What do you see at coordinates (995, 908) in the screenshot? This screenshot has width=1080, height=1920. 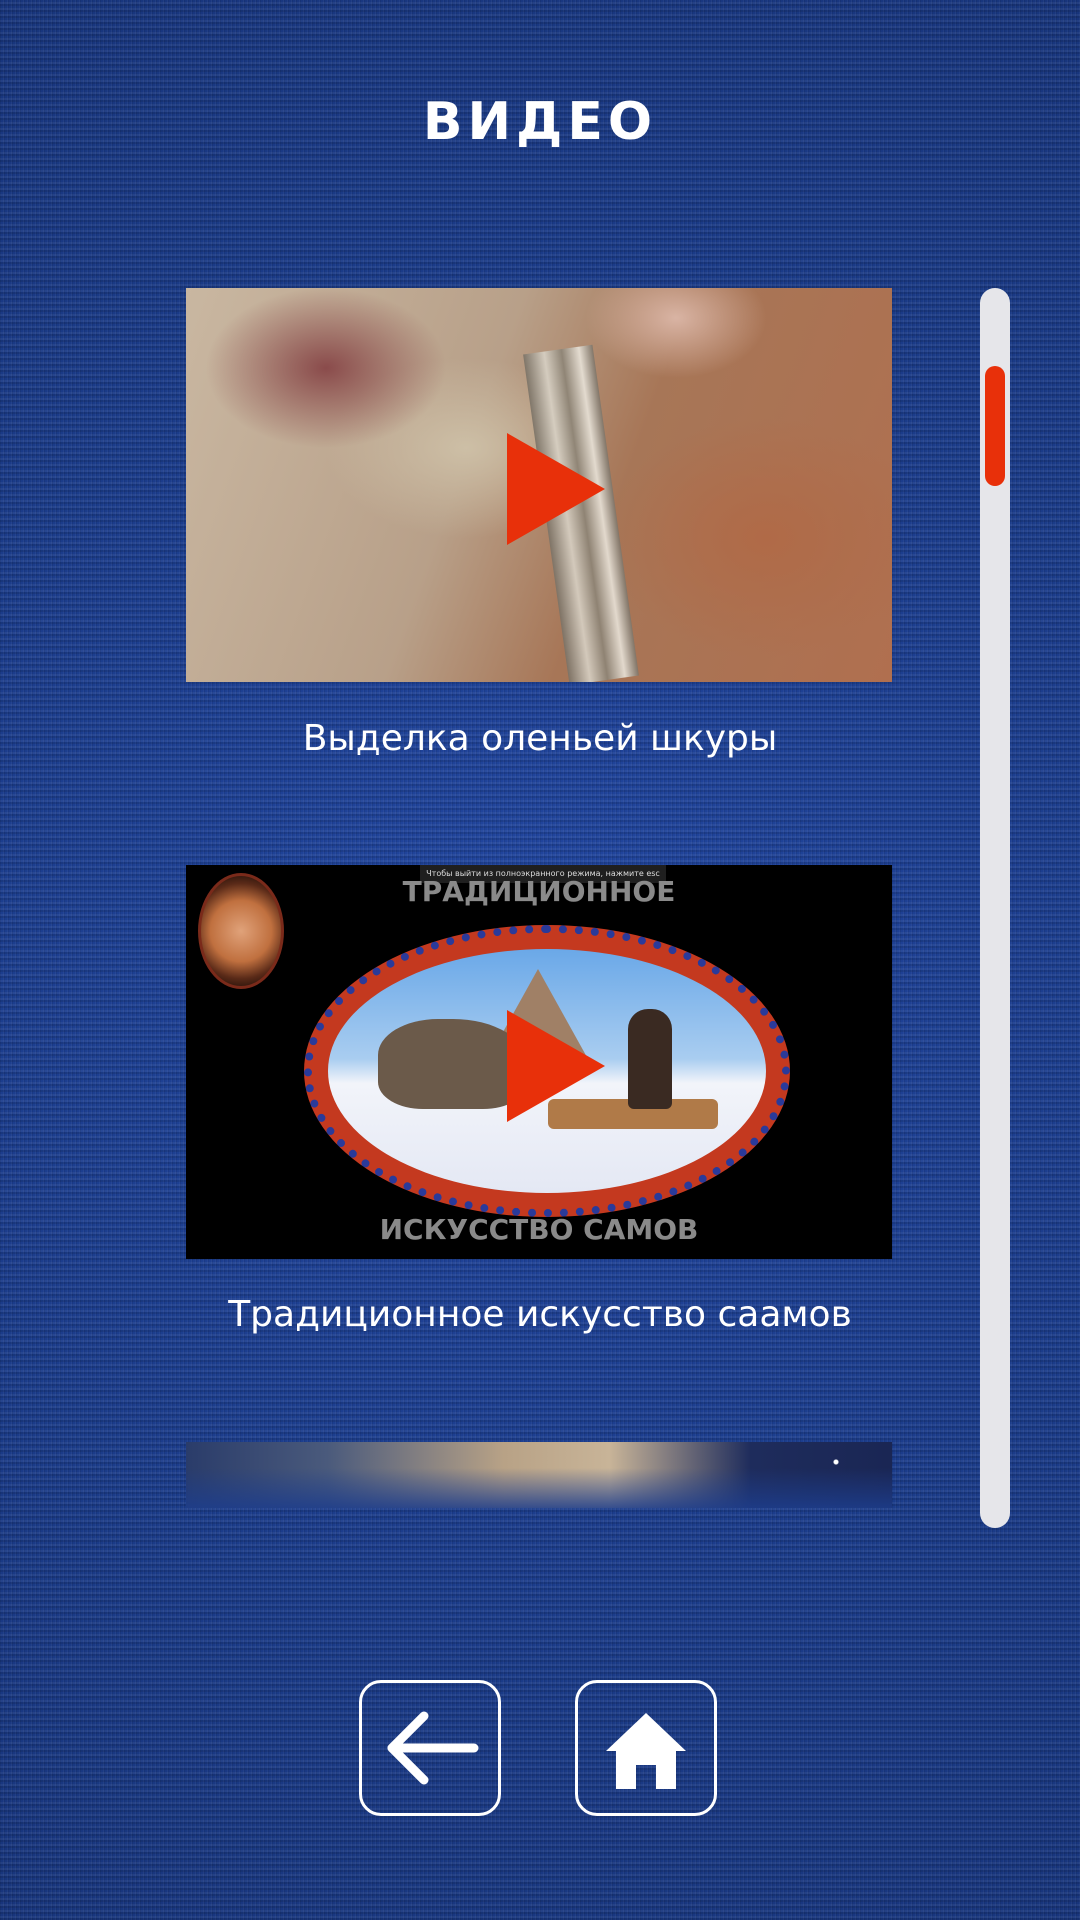 I see `scrollbar` at bounding box center [995, 908].